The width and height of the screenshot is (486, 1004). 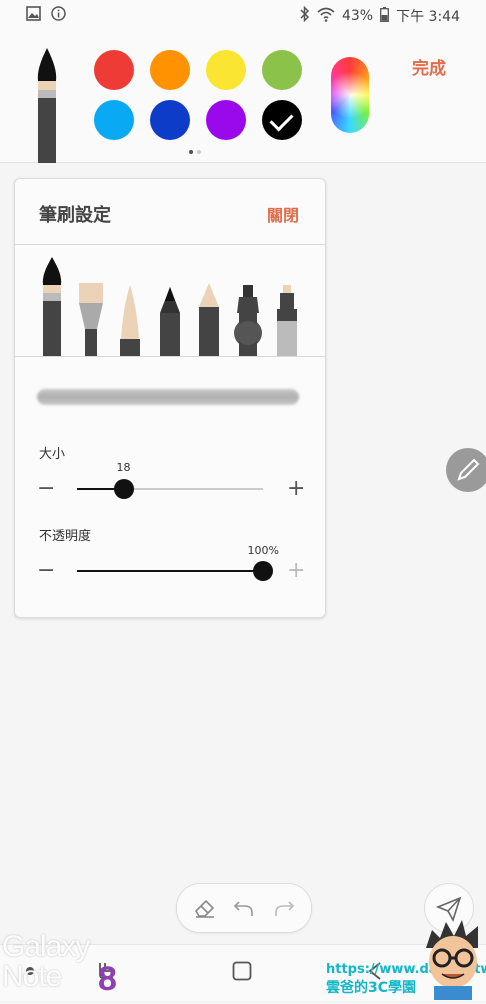 What do you see at coordinates (326, 16) in the screenshot?
I see `wifi-icon` at bounding box center [326, 16].